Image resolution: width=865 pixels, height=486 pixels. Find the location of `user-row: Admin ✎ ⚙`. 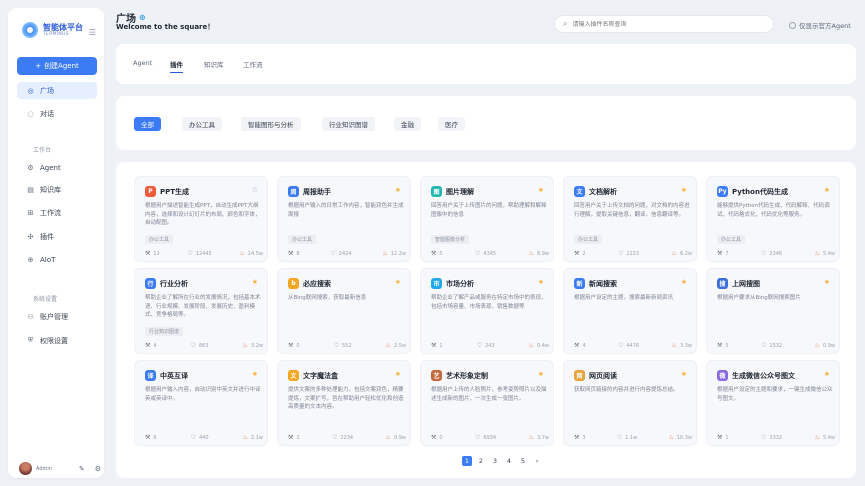

user-row: Admin ✎ ⚙ is located at coordinates (60, 468).